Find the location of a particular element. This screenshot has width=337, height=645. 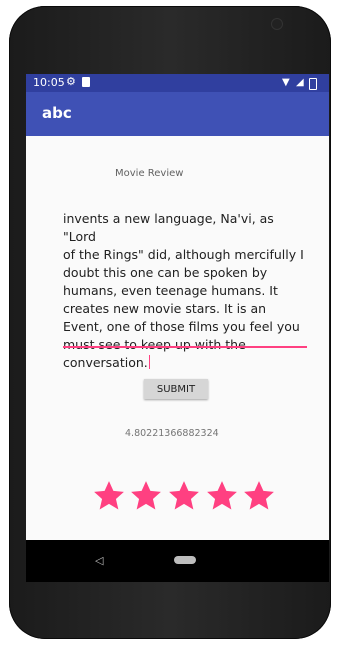

review-line: doubt this one can be spoken by is located at coordinates (165, 272).